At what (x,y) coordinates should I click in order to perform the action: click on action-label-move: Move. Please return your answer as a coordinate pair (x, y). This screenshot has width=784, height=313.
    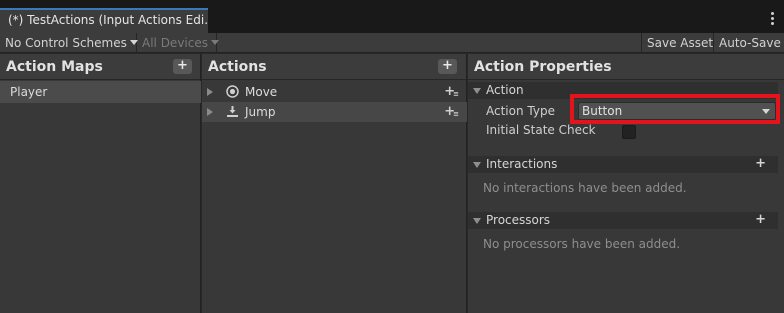
    Looking at the image, I should click on (261, 92).